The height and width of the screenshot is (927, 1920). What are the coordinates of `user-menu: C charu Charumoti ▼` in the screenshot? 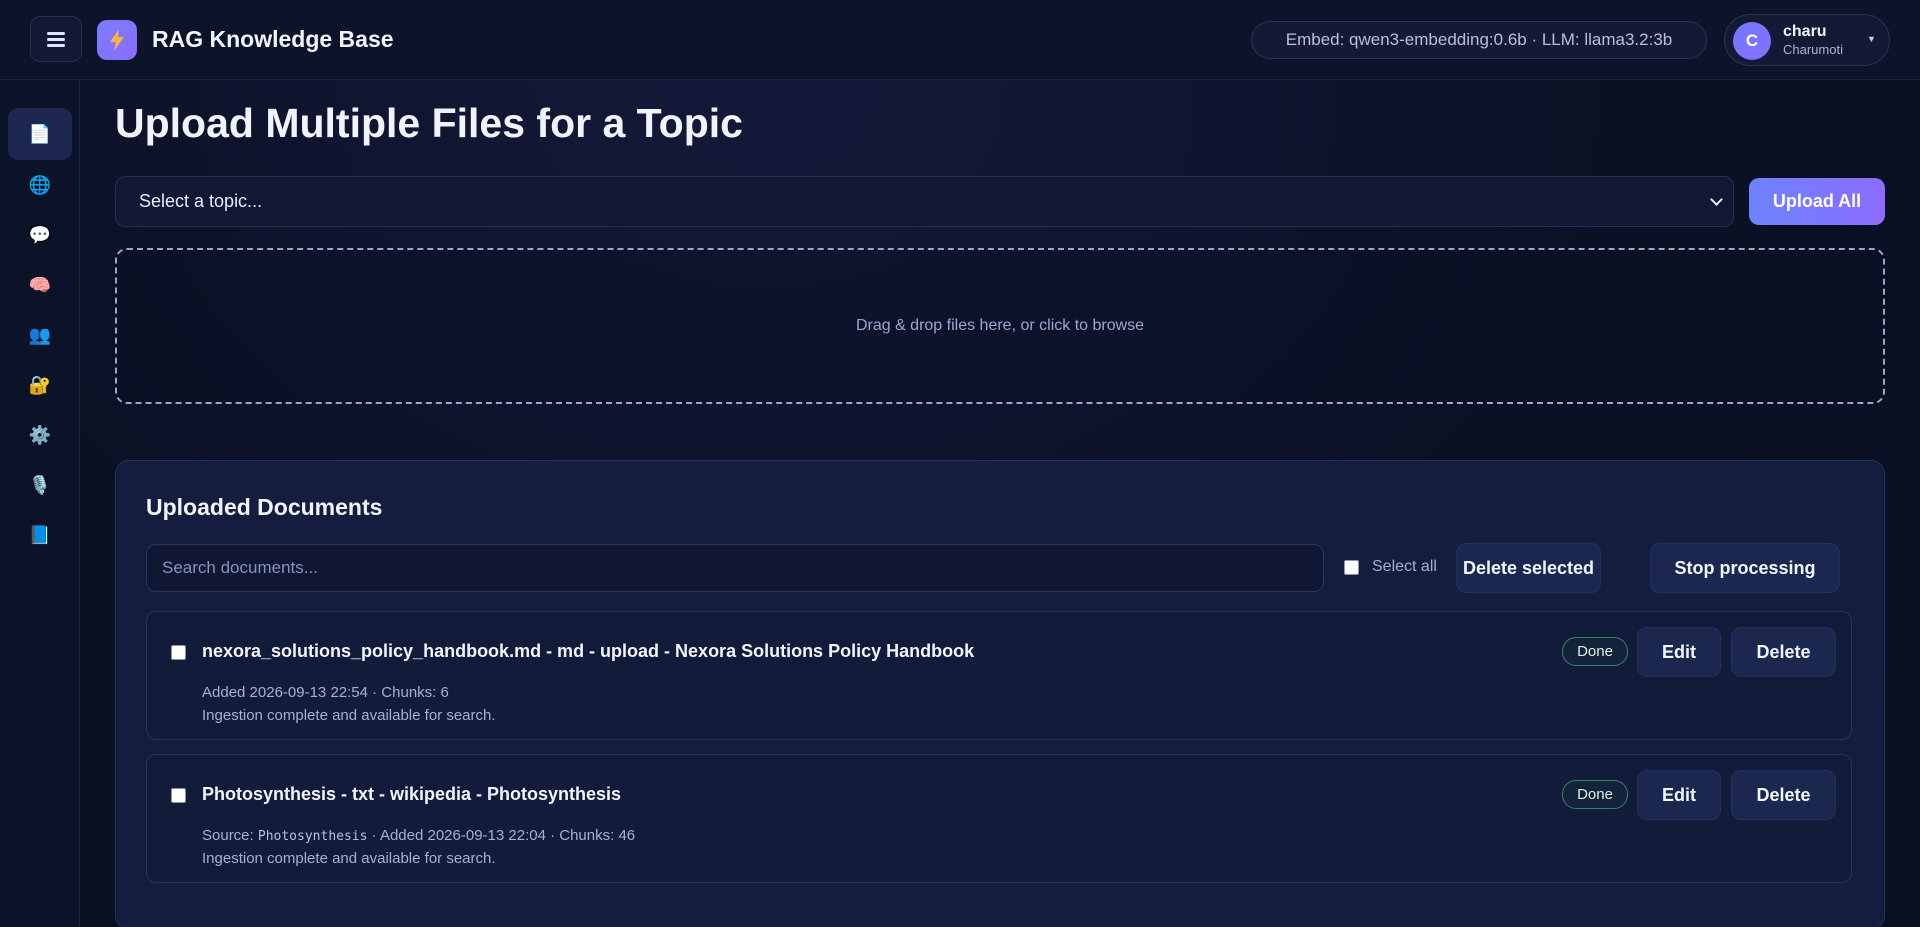 It's located at (1807, 40).